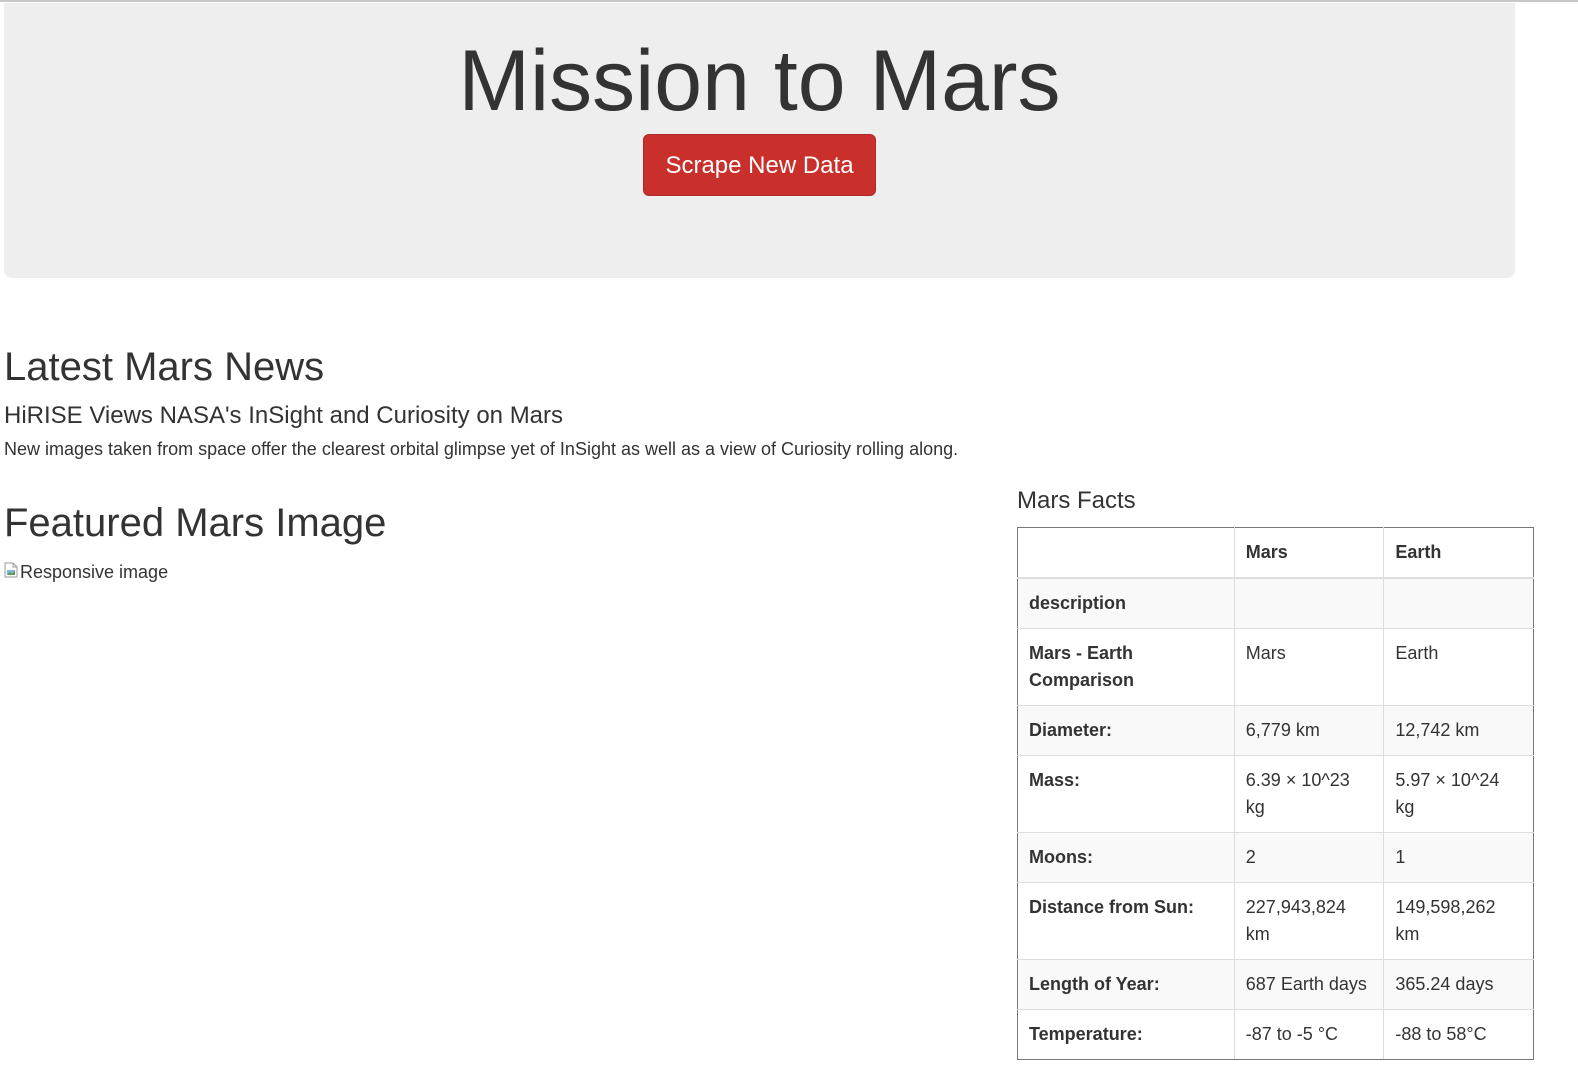  What do you see at coordinates (1126, 921) in the screenshot?
I see `row-label: Distance from Sun:` at bounding box center [1126, 921].